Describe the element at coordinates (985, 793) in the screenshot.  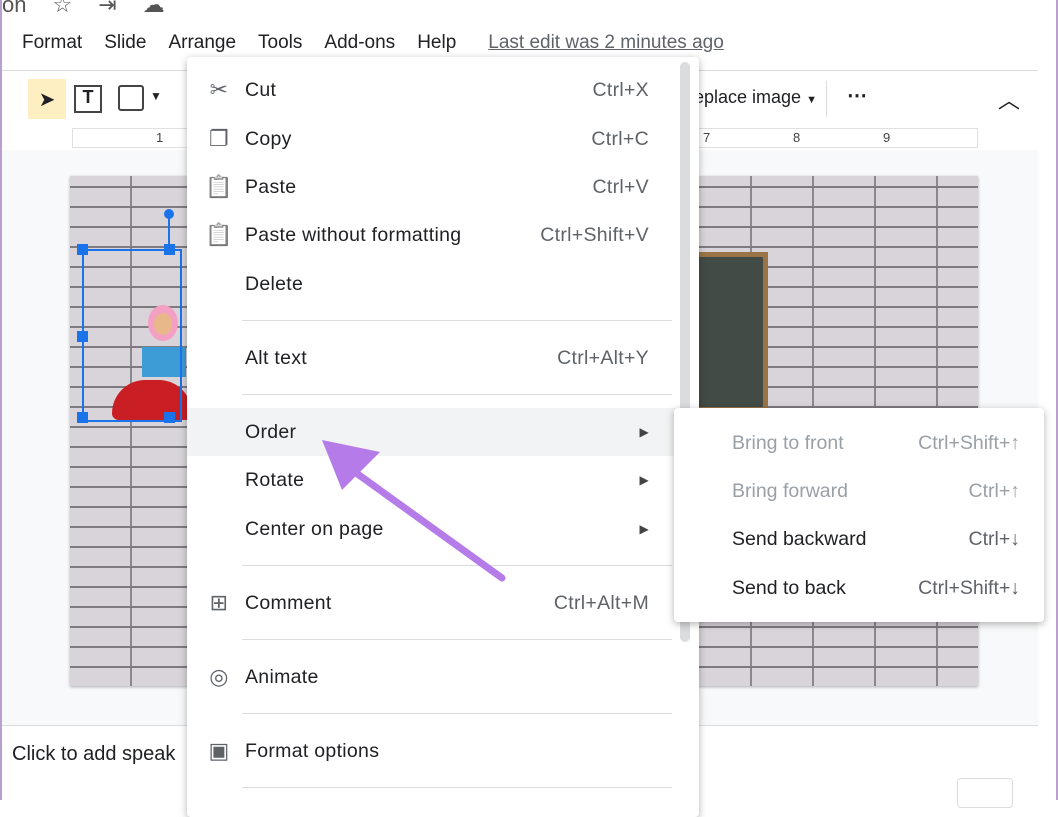
I see `notes-toggle-button` at that location.